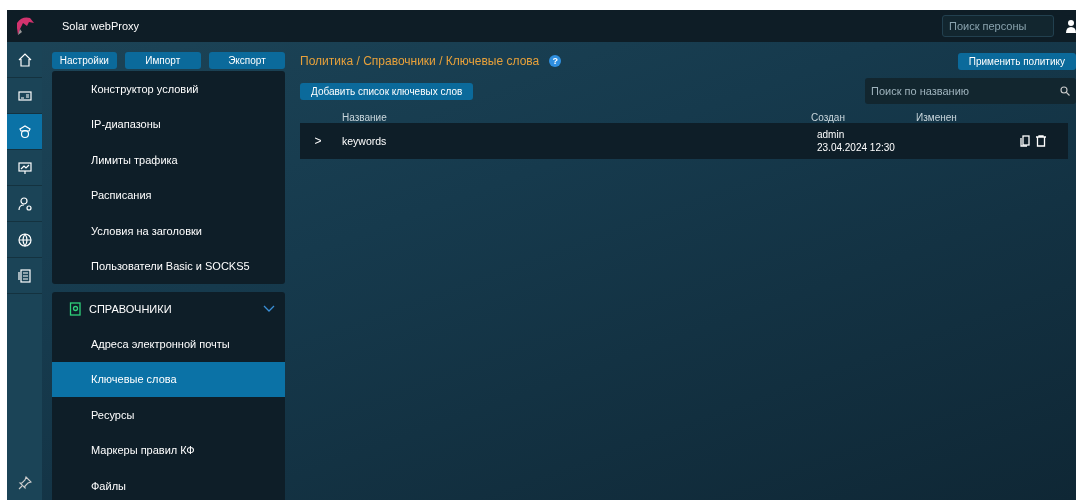  What do you see at coordinates (84, 60) in the screenshot?
I see `toolbar-button: Настройки` at bounding box center [84, 60].